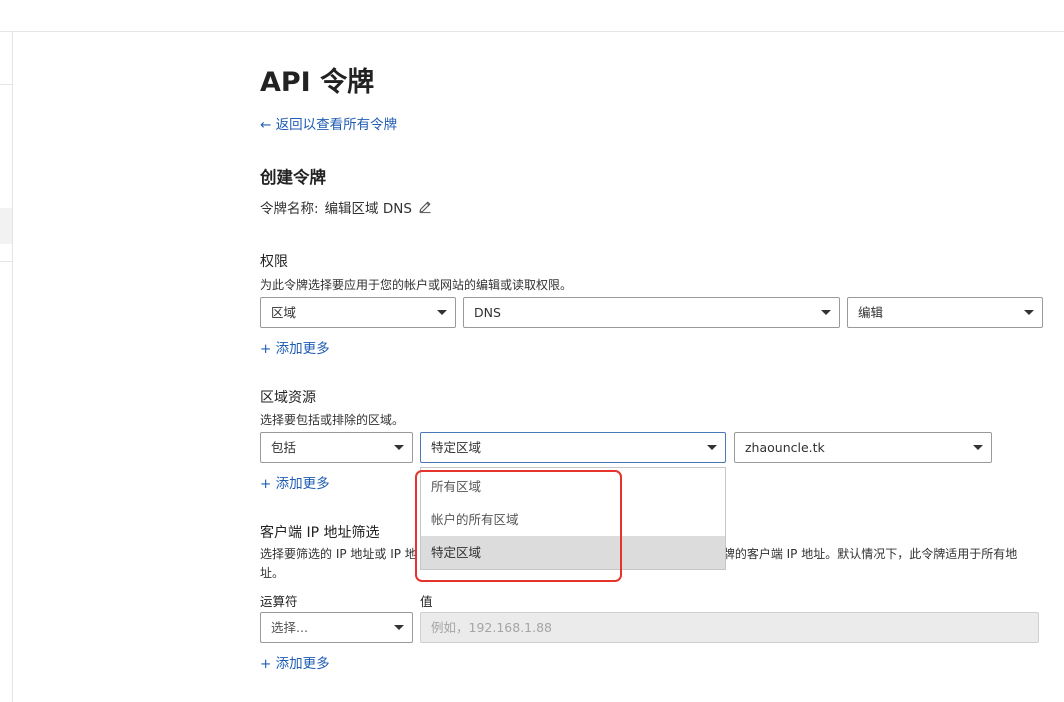 The width and height of the screenshot is (1064, 702). I want to click on ip-filter-description-right: 牌的客户端 IP 地址。默认情况下，此令牌适用于所有地, so click(870, 554).